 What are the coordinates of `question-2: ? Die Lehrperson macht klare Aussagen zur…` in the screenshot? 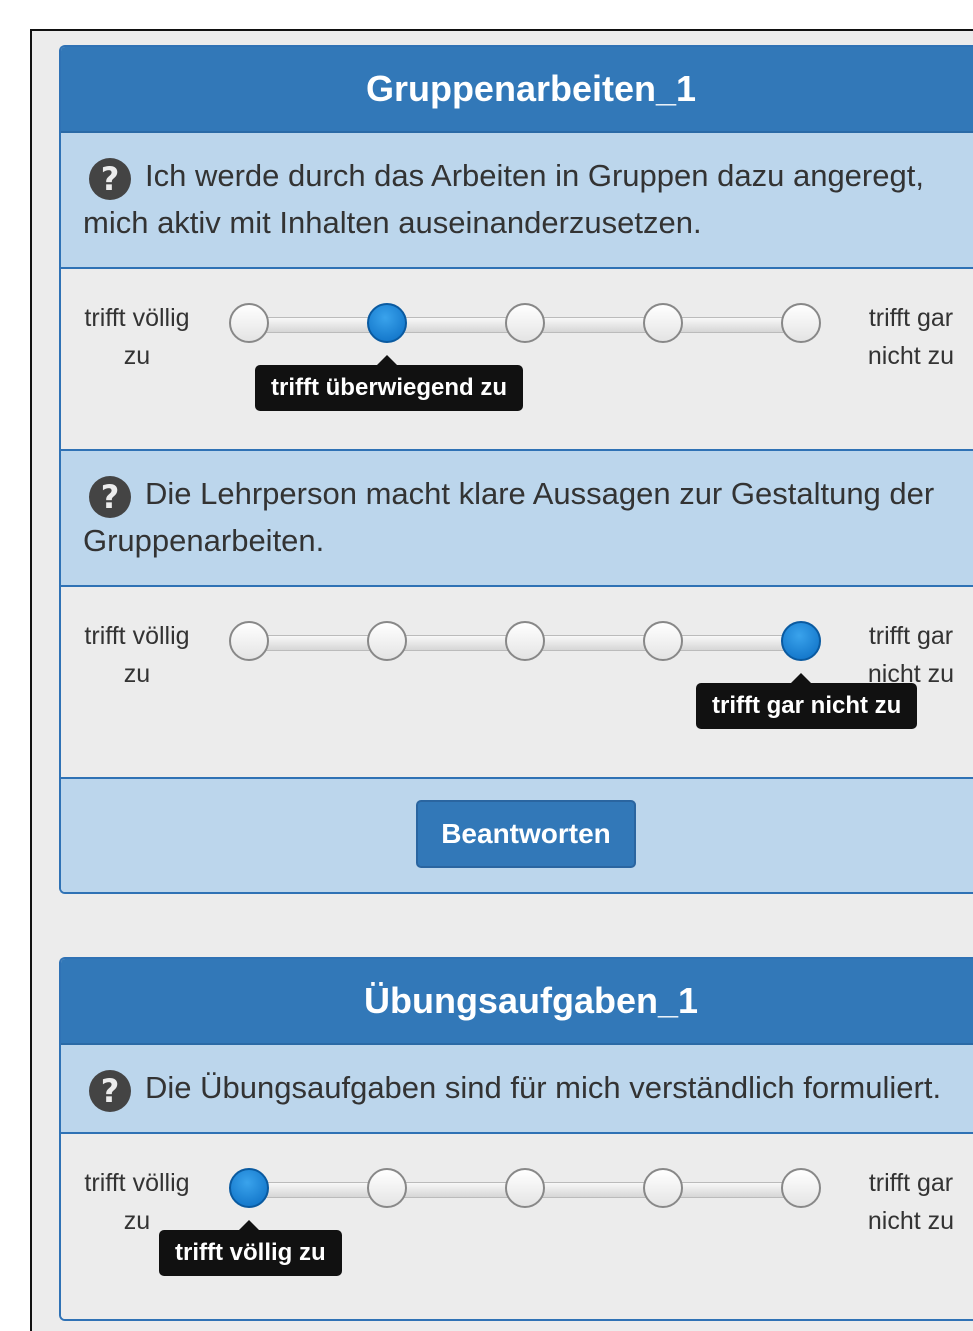 It's located at (517, 519).